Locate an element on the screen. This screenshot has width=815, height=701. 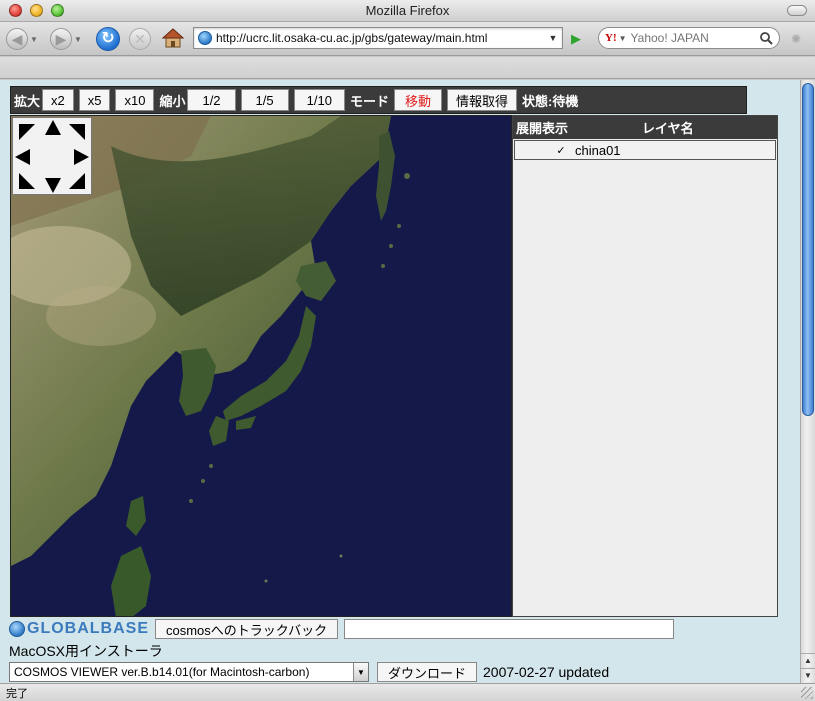
status-text: 状態:待機 is located at coordinates (550, 101).